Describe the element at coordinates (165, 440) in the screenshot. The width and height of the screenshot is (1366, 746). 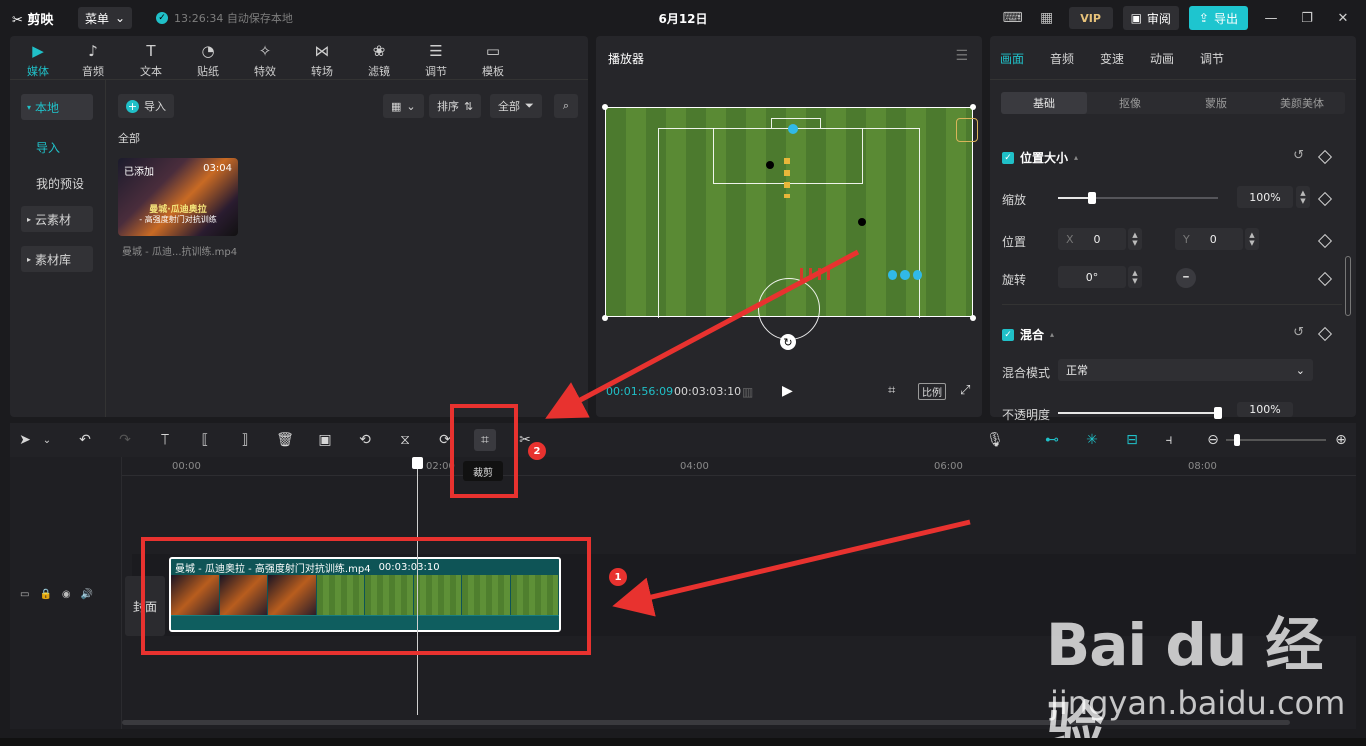
I see `split-icon: ⟙` at that location.